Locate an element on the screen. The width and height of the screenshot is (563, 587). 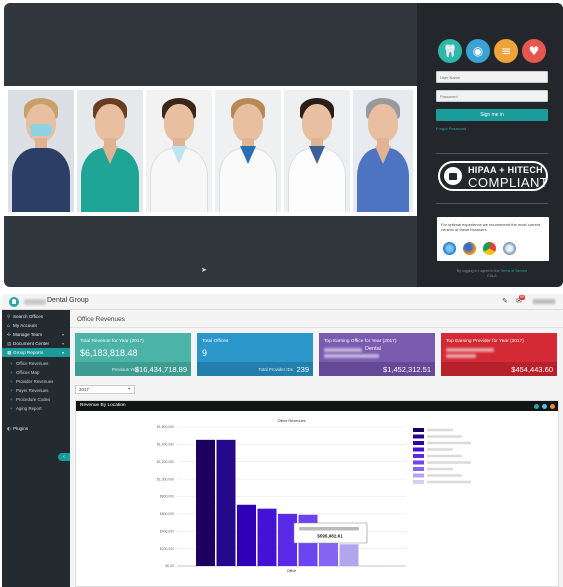
terms-link: Terms of Service is located at coordinates (513, 271).